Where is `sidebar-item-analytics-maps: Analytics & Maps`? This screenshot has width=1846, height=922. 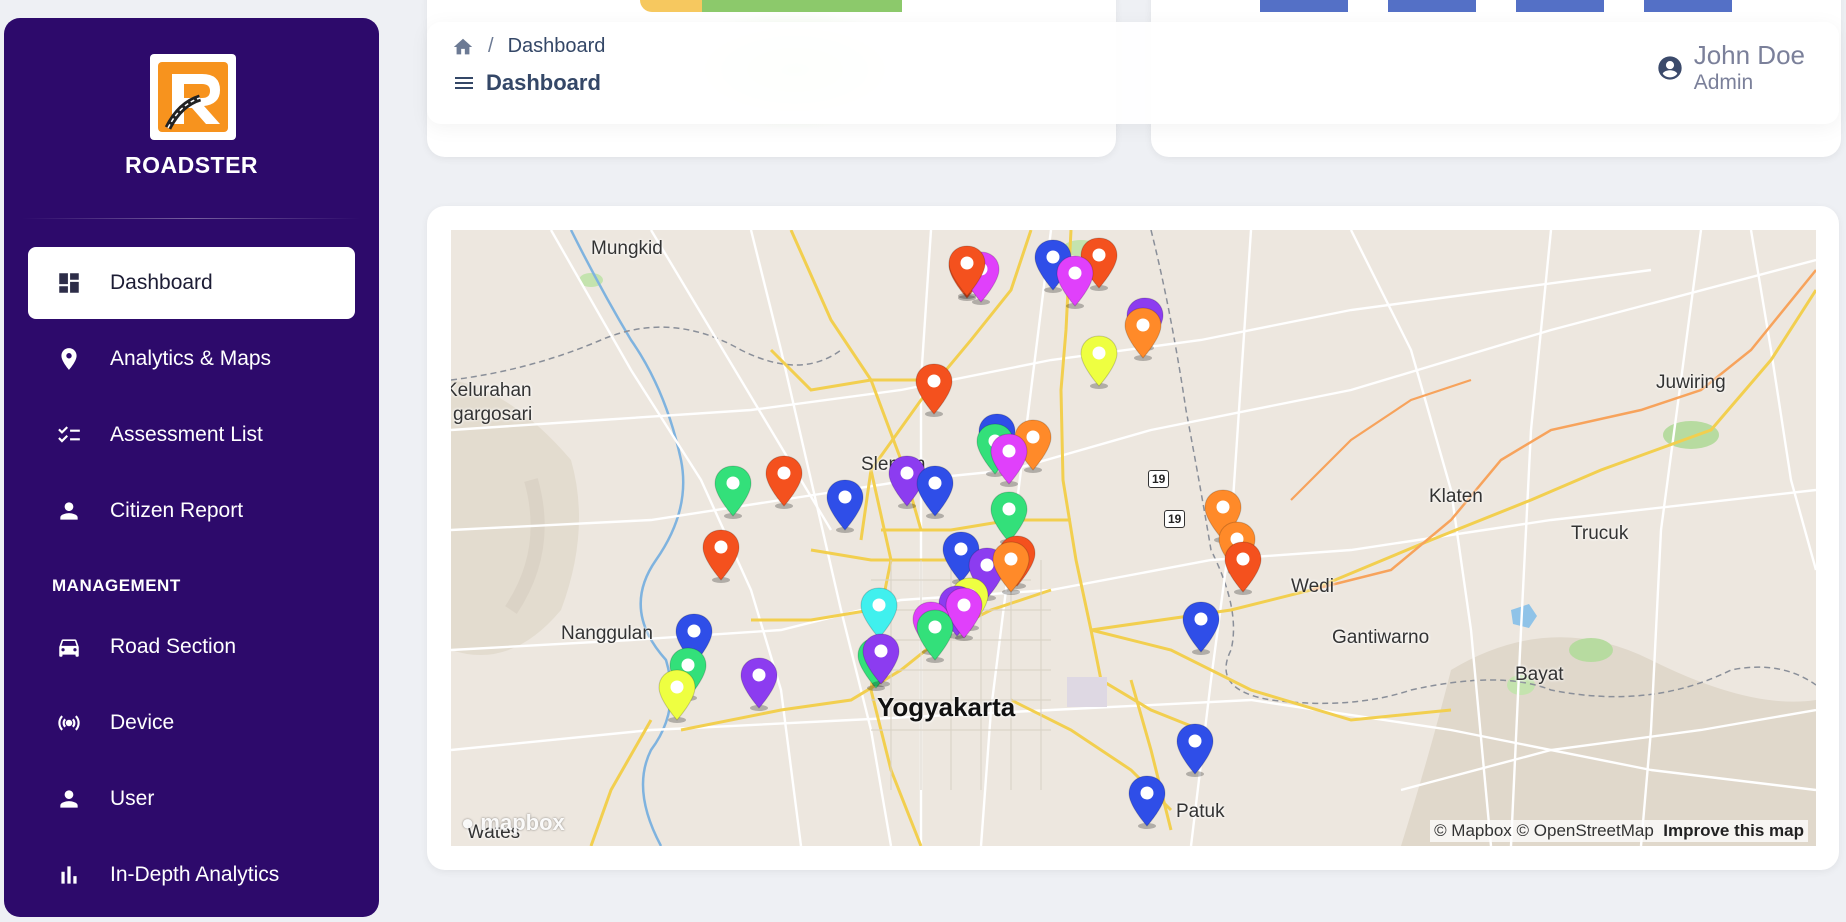 sidebar-item-analytics-maps: Analytics & Maps is located at coordinates (191, 359).